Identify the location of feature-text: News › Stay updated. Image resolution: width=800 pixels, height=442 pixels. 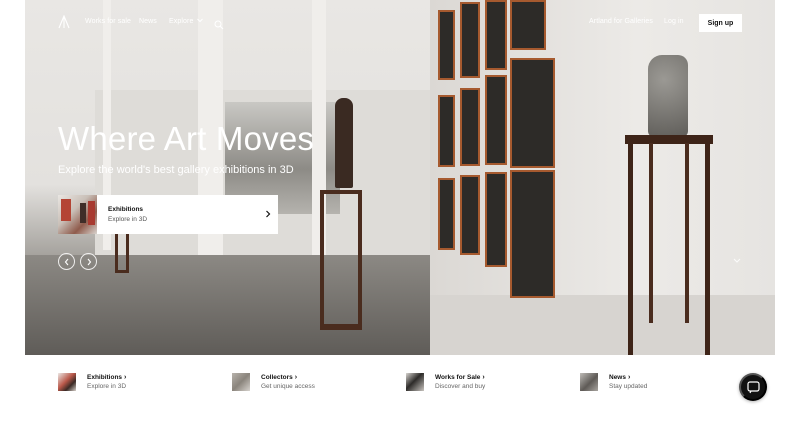
(628, 382).